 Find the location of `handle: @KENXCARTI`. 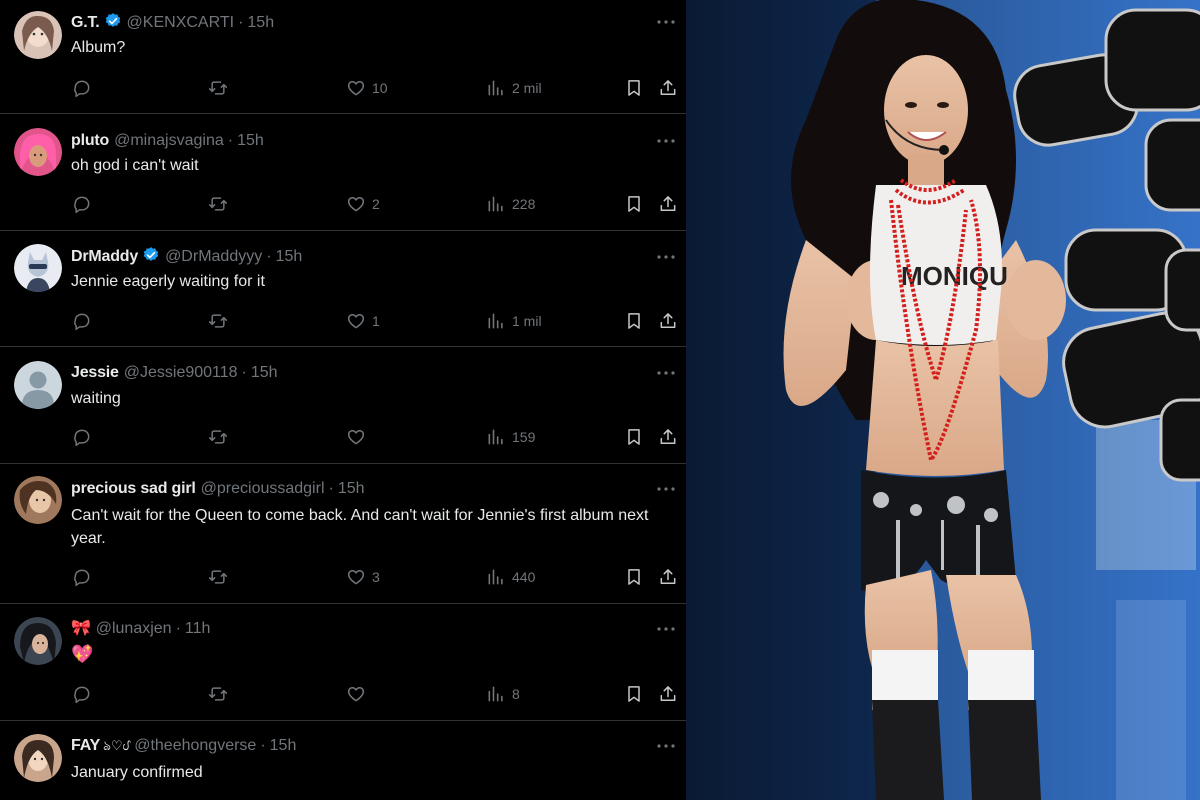

handle: @KENXCARTI is located at coordinates (181, 22).